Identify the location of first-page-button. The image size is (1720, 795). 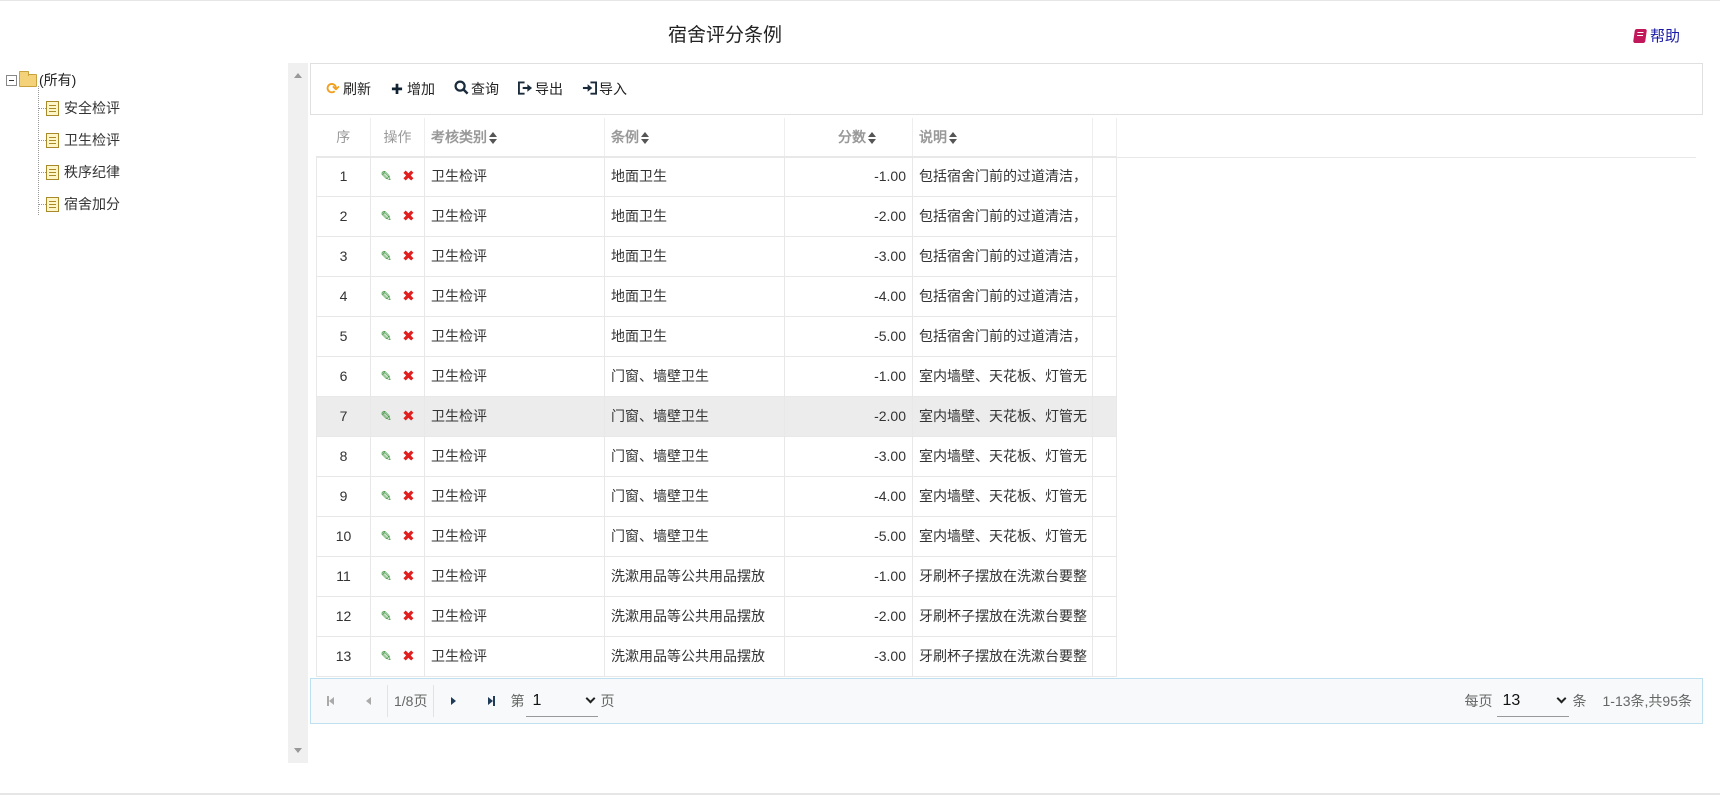
(330, 701).